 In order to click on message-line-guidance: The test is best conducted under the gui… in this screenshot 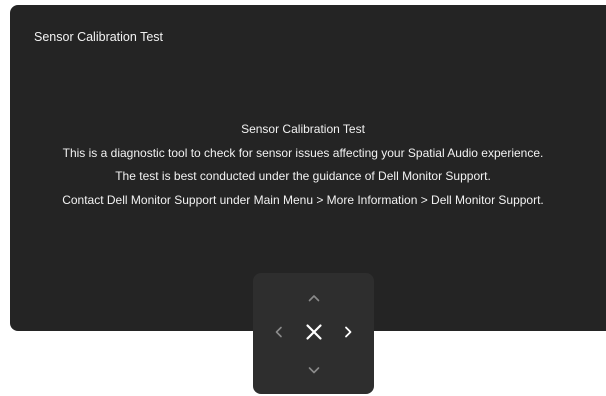, I will do `click(303, 176)`.